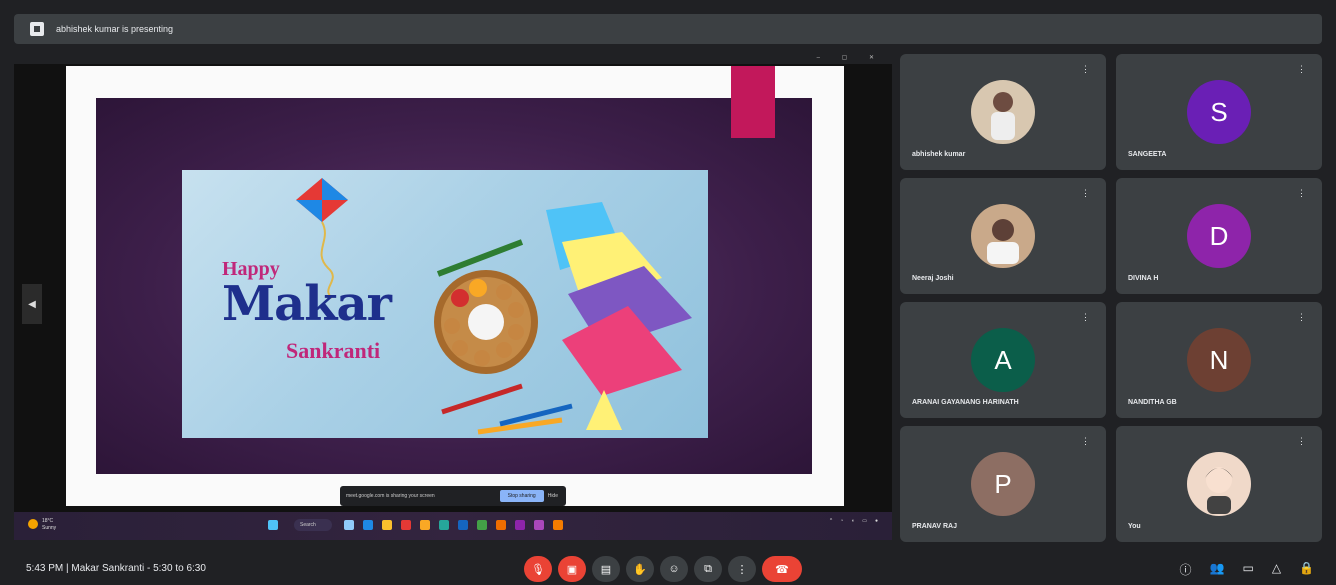 Image resolution: width=1336 pixels, height=585 pixels. I want to click on shared-window-titlebar: – ▢ ✕, so click(453, 58).